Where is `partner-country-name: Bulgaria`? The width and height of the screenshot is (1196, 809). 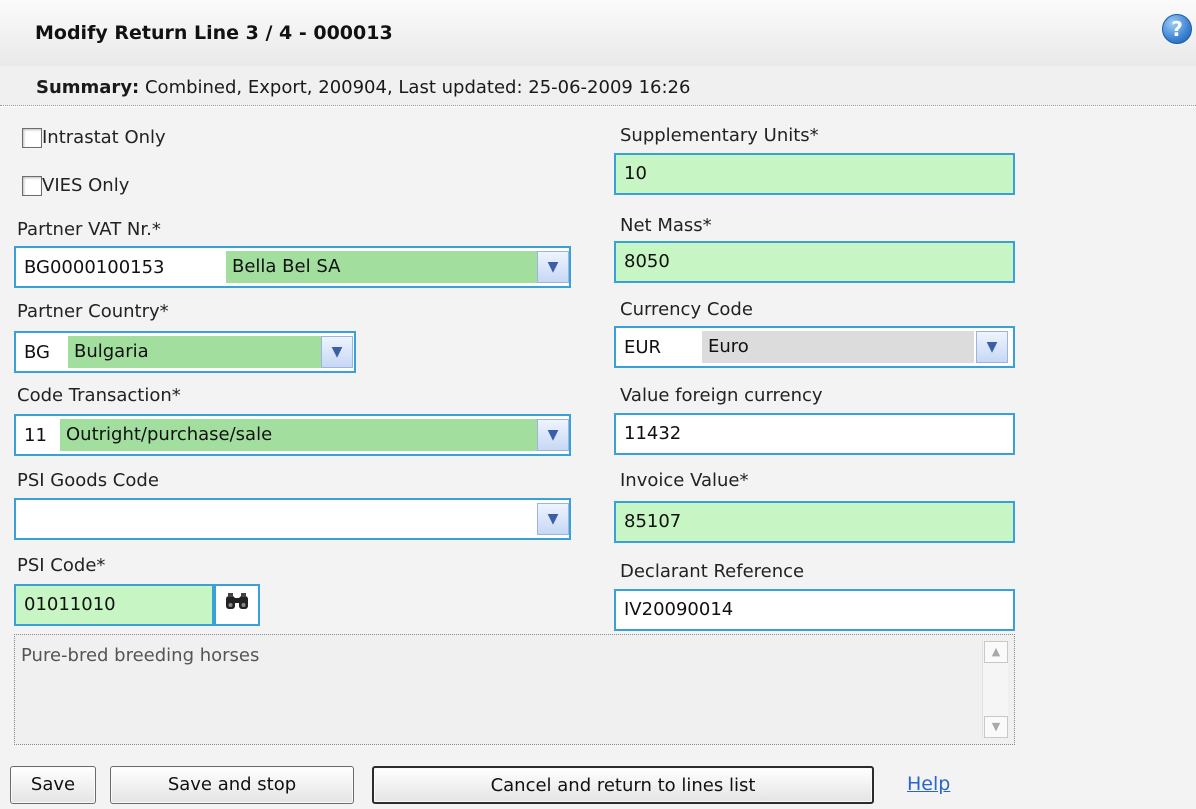 partner-country-name: Bulgaria is located at coordinates (197, 352).